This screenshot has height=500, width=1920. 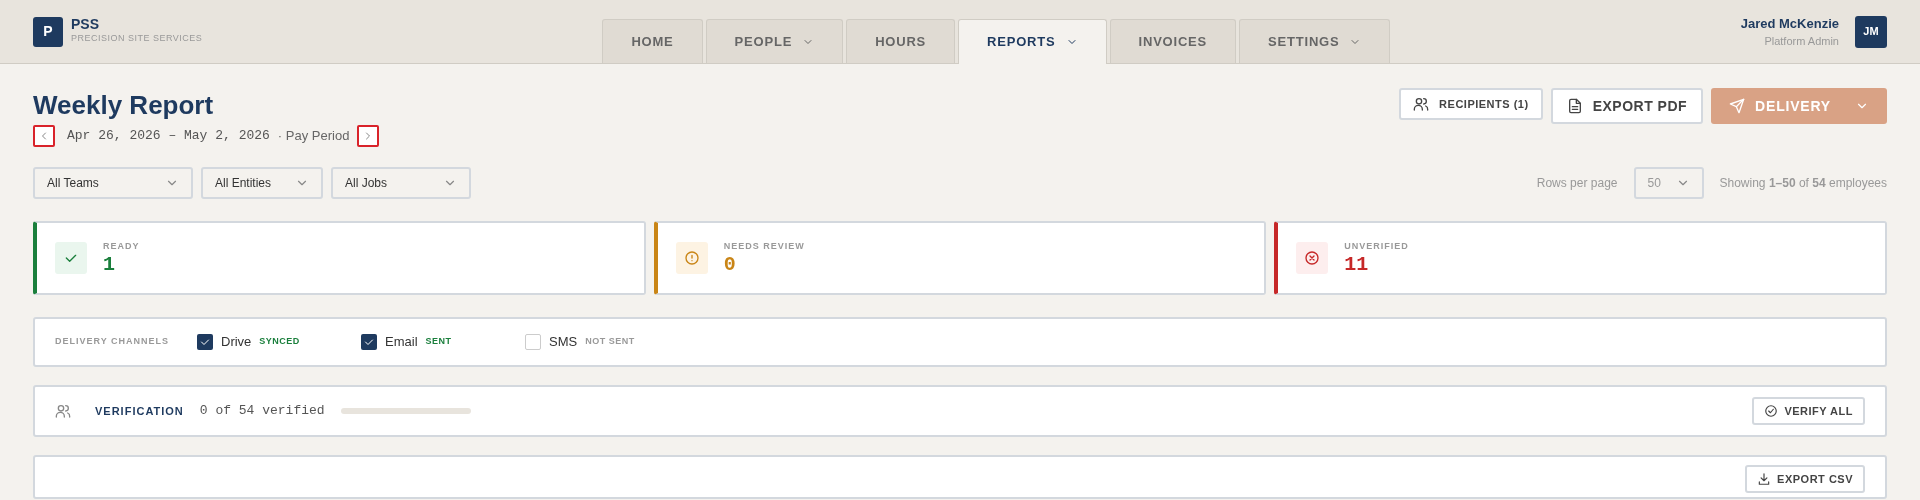 What do you see at coordinates (1315, 41) in the screenshot?
I see `nav-tab: SETTINGS` at bounding box center [1315, 41].